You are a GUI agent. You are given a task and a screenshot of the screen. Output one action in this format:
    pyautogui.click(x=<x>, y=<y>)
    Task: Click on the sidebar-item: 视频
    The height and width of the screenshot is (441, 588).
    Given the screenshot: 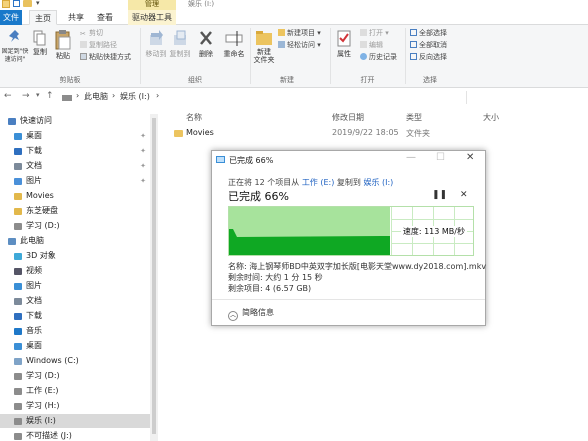 What is the action you would take?
    pyautogui.click(x=75, y=271)
    